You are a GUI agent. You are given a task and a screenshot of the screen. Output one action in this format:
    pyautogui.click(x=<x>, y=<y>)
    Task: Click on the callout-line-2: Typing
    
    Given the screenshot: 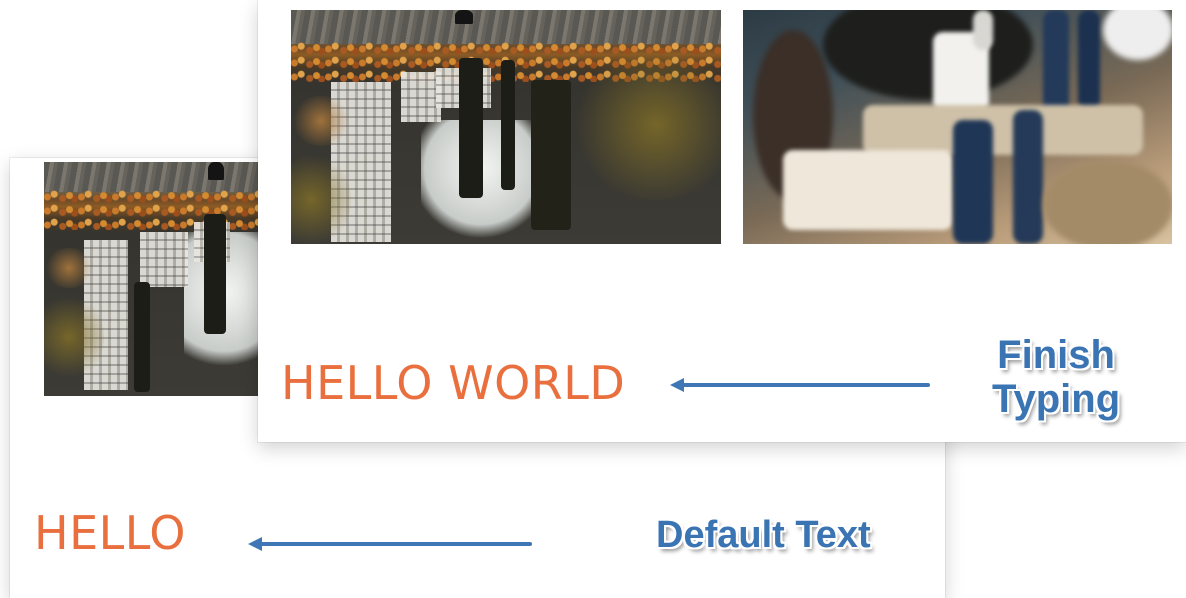 What is the action you would take?
    pyautogui.click(x=1056, y=399)
    